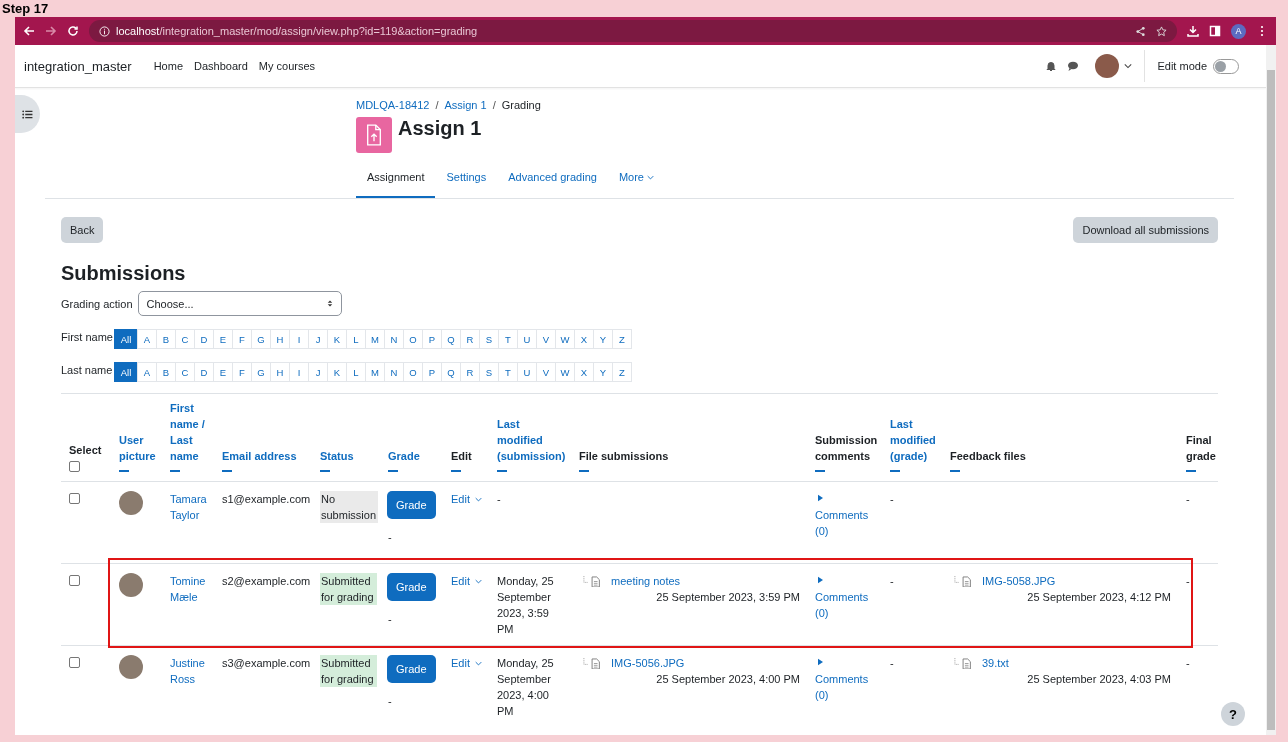 The width and height of the screenshot is (1288, 742). I want to click on chat-icon, so click(1073, 66).